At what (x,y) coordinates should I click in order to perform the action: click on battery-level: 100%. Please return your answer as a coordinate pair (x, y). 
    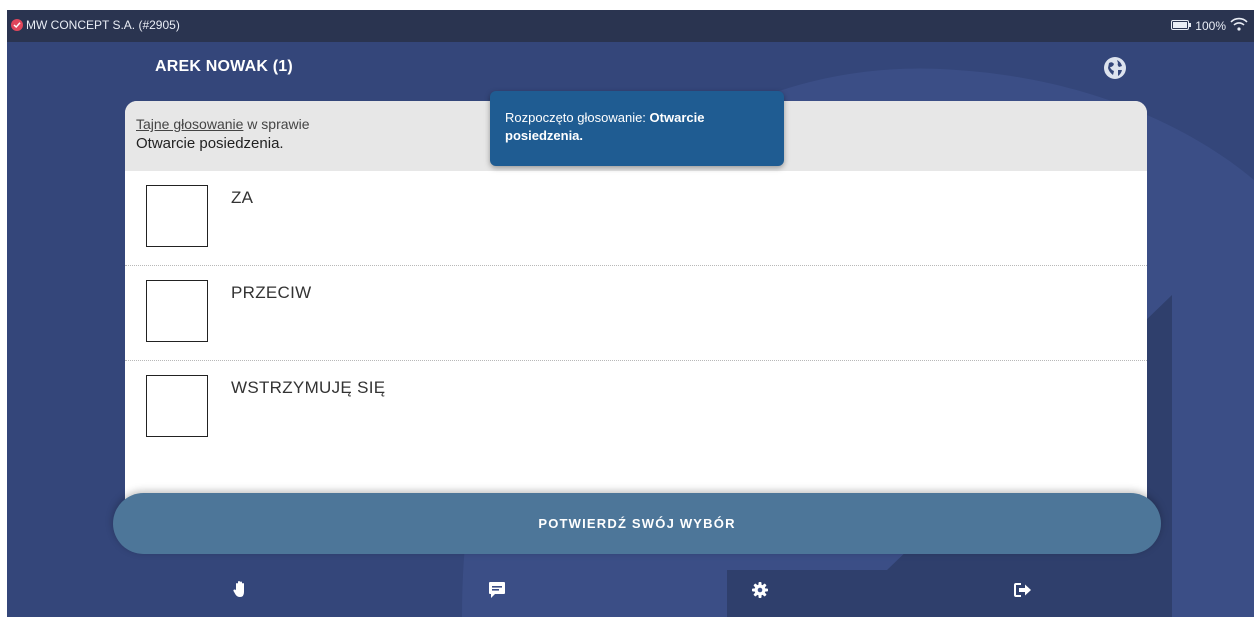
    Looking at the image, I should click on (1210, 25).